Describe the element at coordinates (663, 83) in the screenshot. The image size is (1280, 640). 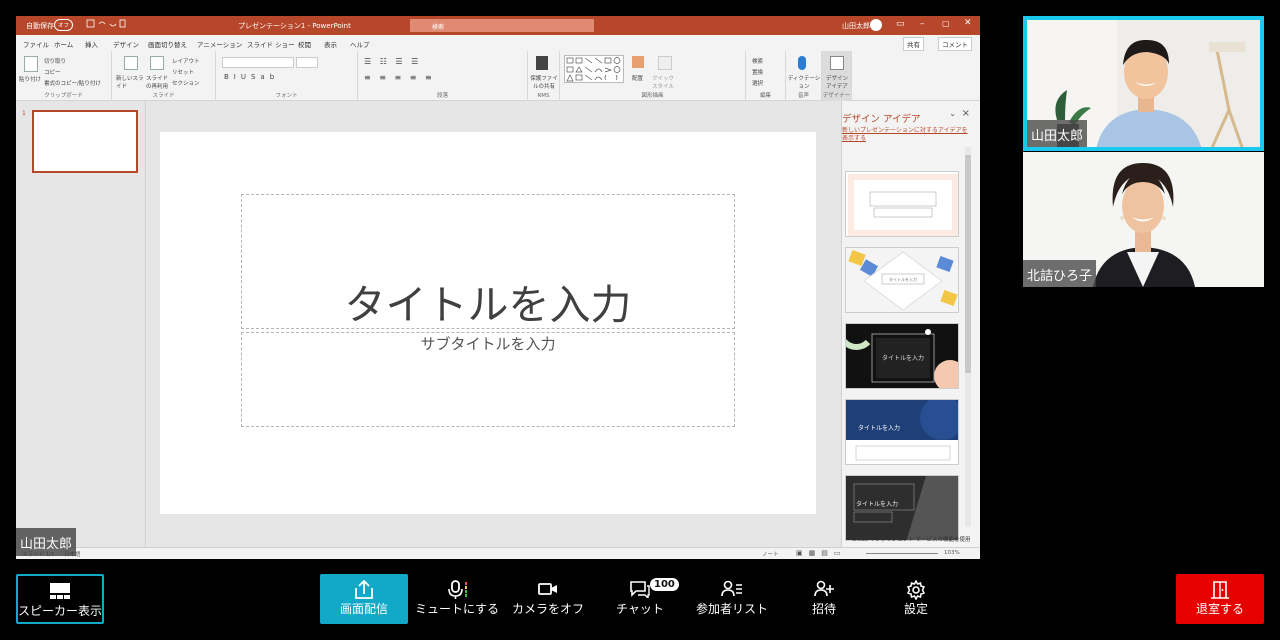
I see `quick-styles-label: クイック スタイル` at that location.